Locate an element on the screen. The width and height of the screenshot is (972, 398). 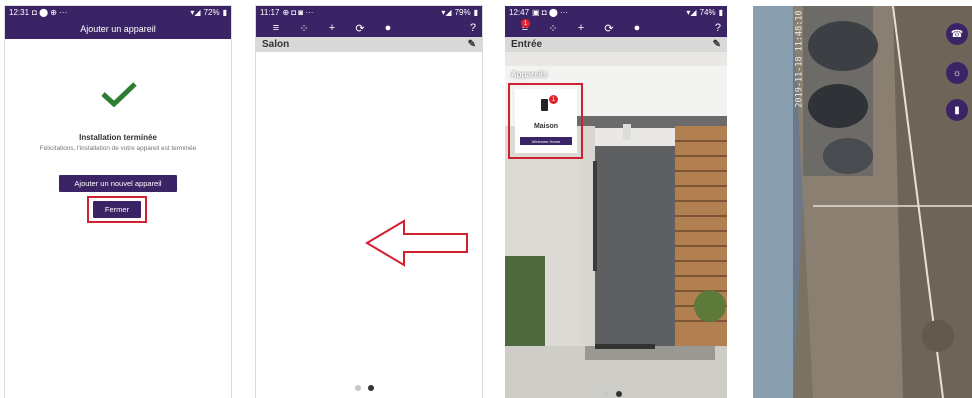
room-name: Salon is located at coordinates (276, 44).